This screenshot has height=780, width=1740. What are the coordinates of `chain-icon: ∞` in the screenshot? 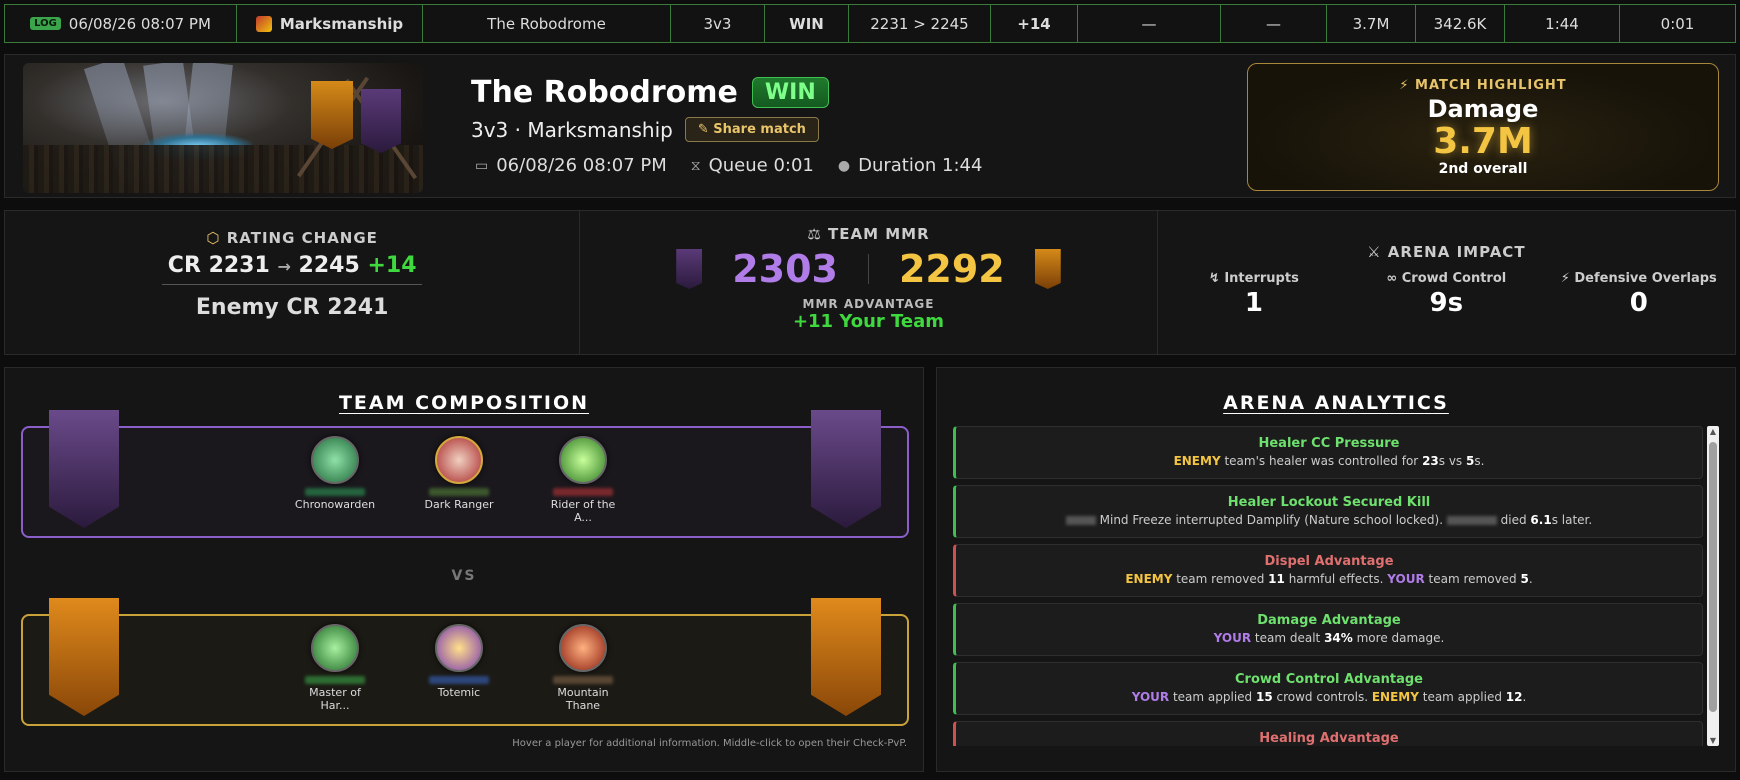 It's located at (1392, 278).